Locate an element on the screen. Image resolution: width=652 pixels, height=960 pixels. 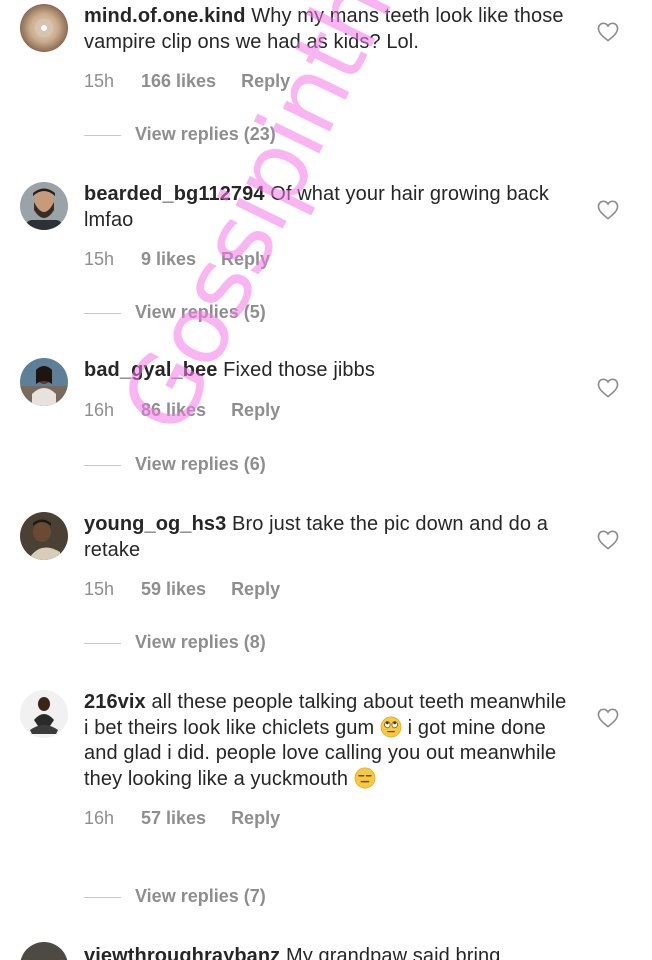
comment-message: Fixed those jibbs is located at coordinates (299, 370).